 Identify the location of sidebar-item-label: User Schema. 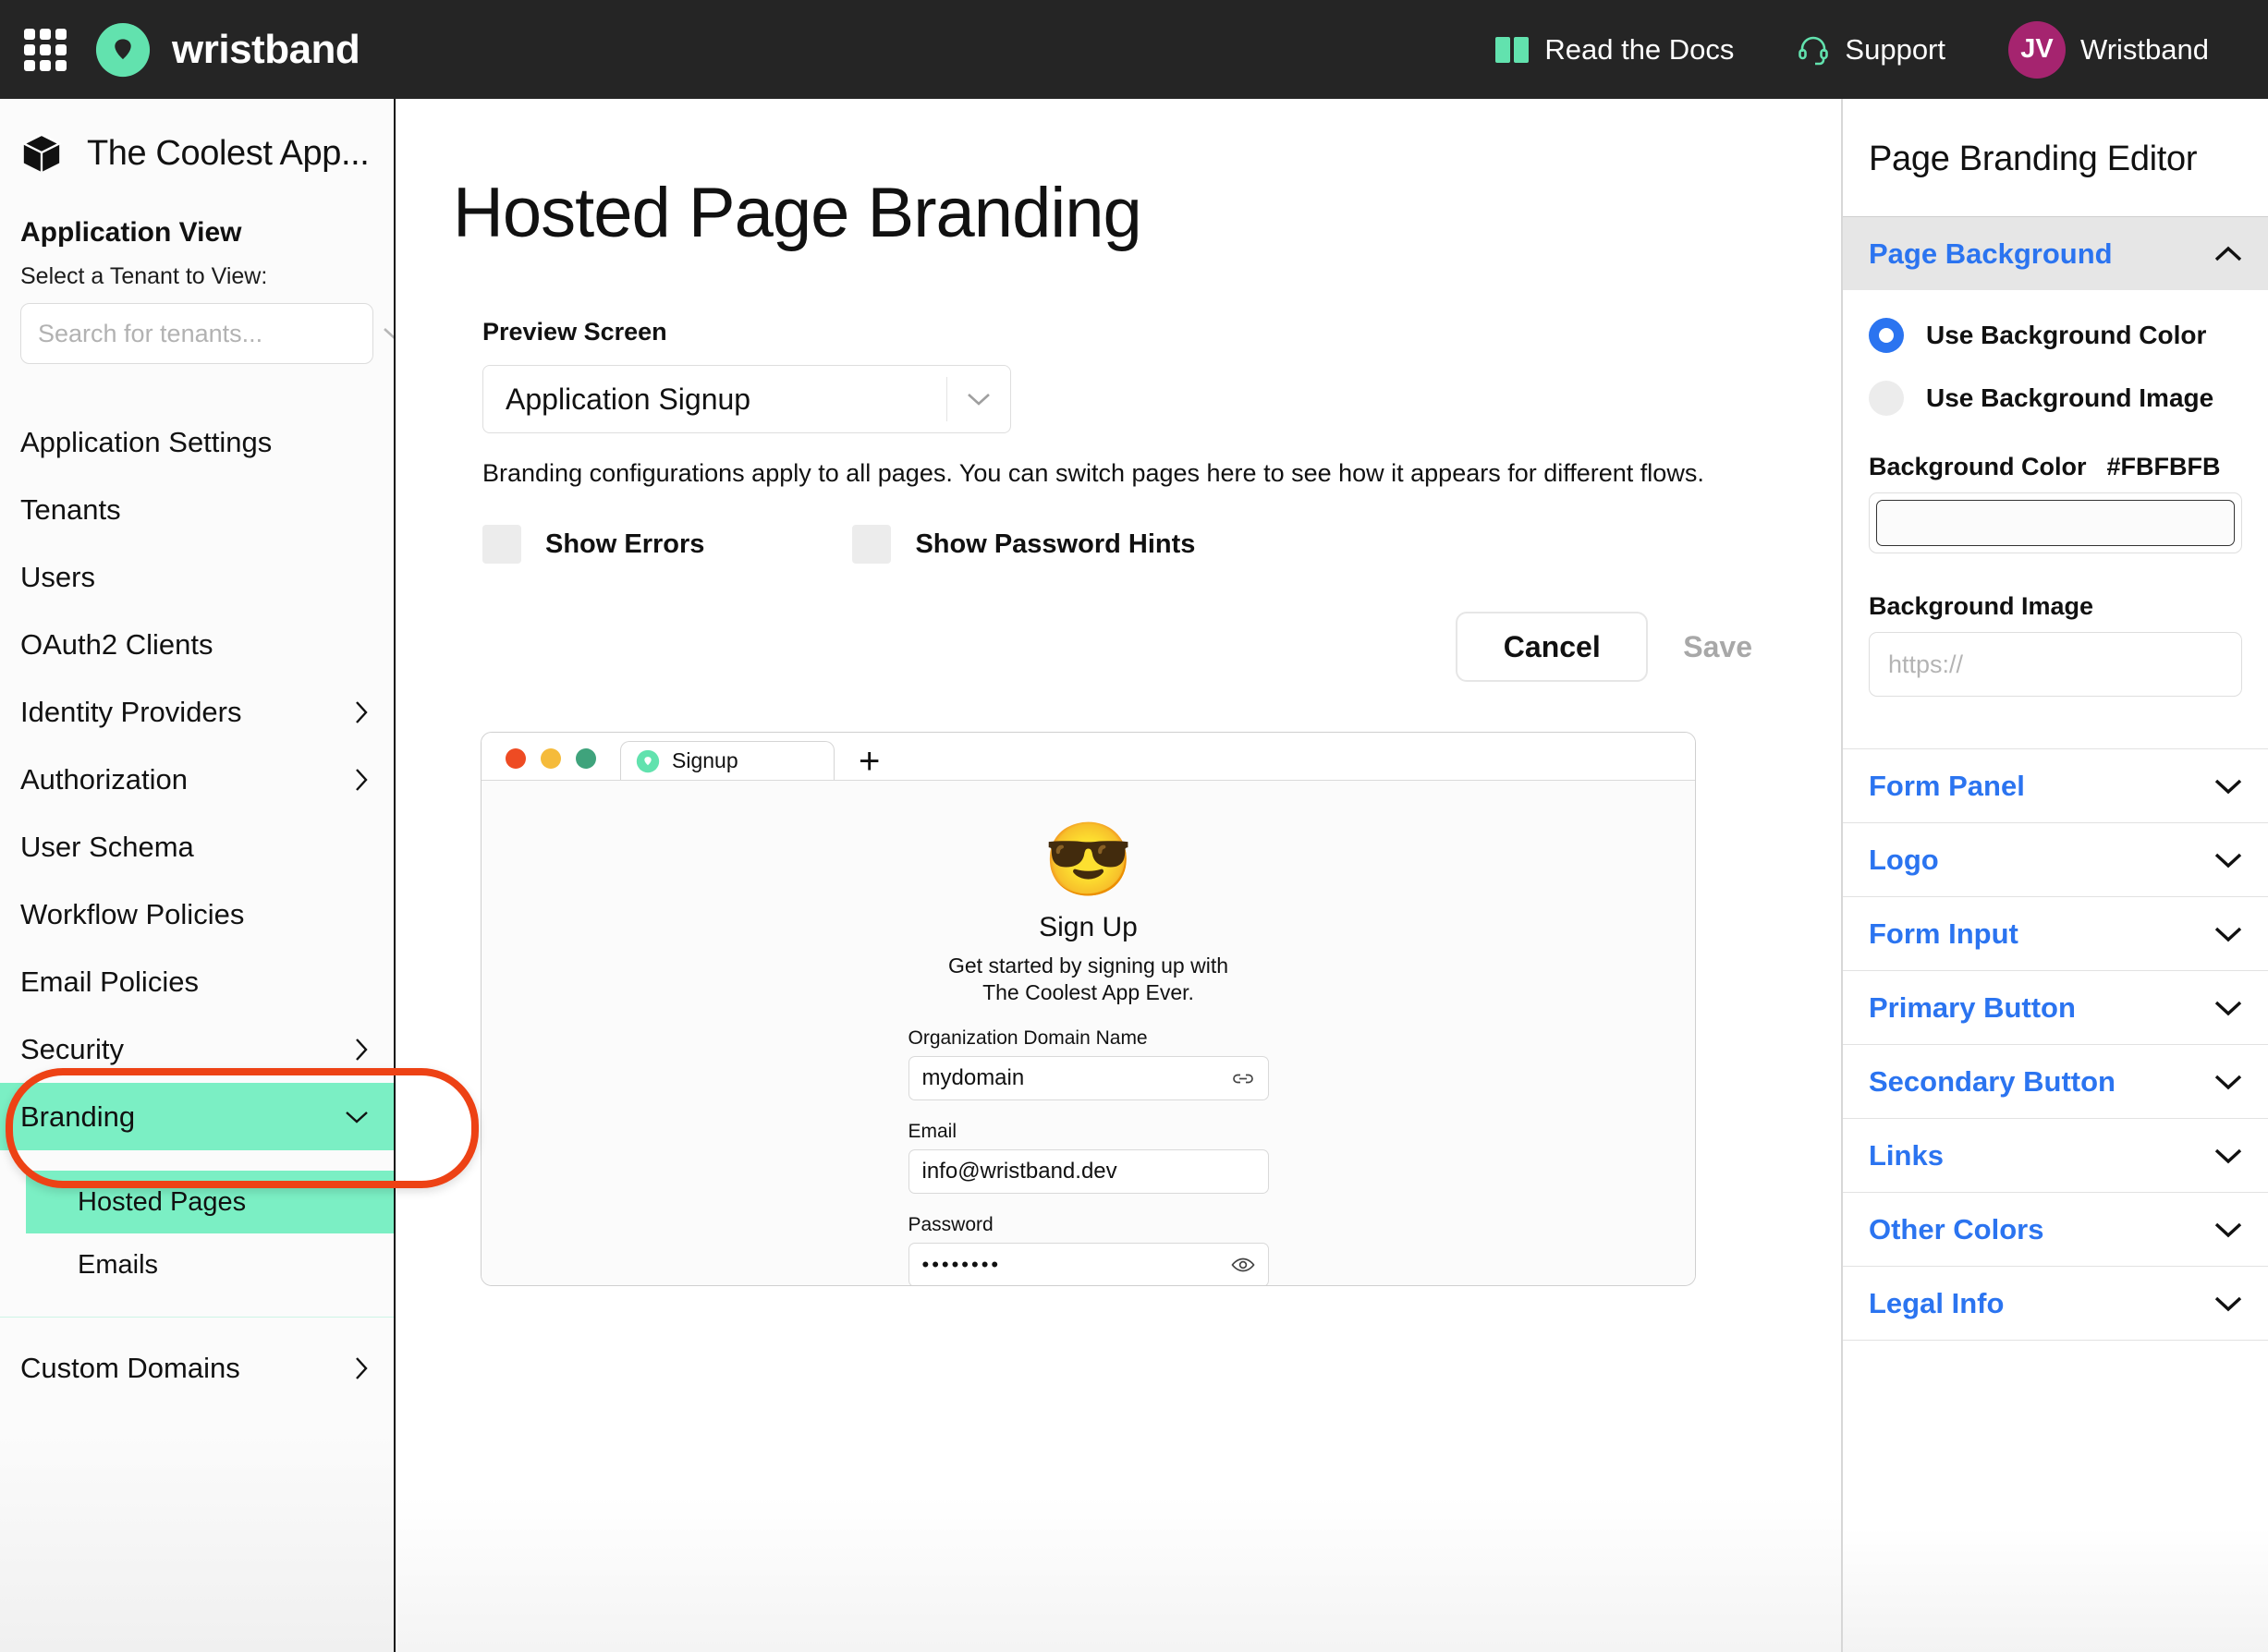
(107, 846).